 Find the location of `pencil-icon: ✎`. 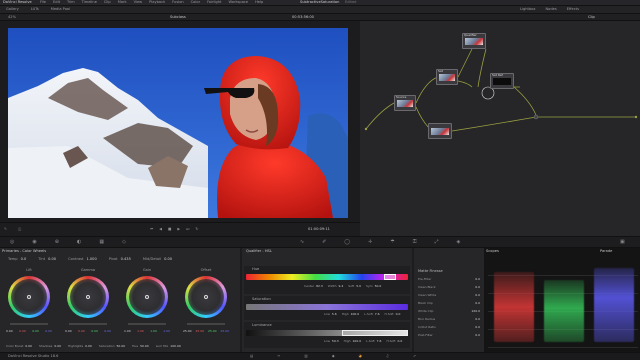

pencil-icon: ✎ is located at coordinates (5, 229).